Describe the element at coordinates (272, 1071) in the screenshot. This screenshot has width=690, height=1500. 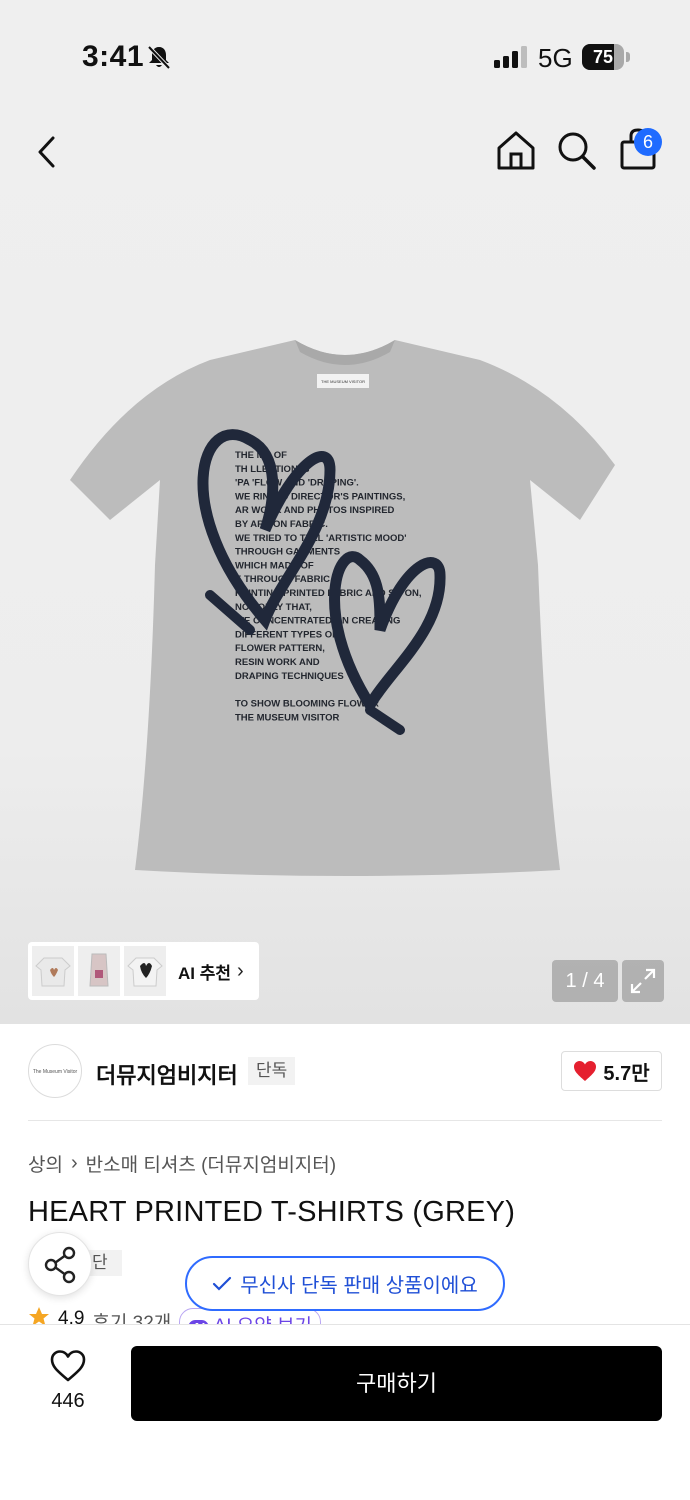
I see `exclusive-tag: 단독` at that location.